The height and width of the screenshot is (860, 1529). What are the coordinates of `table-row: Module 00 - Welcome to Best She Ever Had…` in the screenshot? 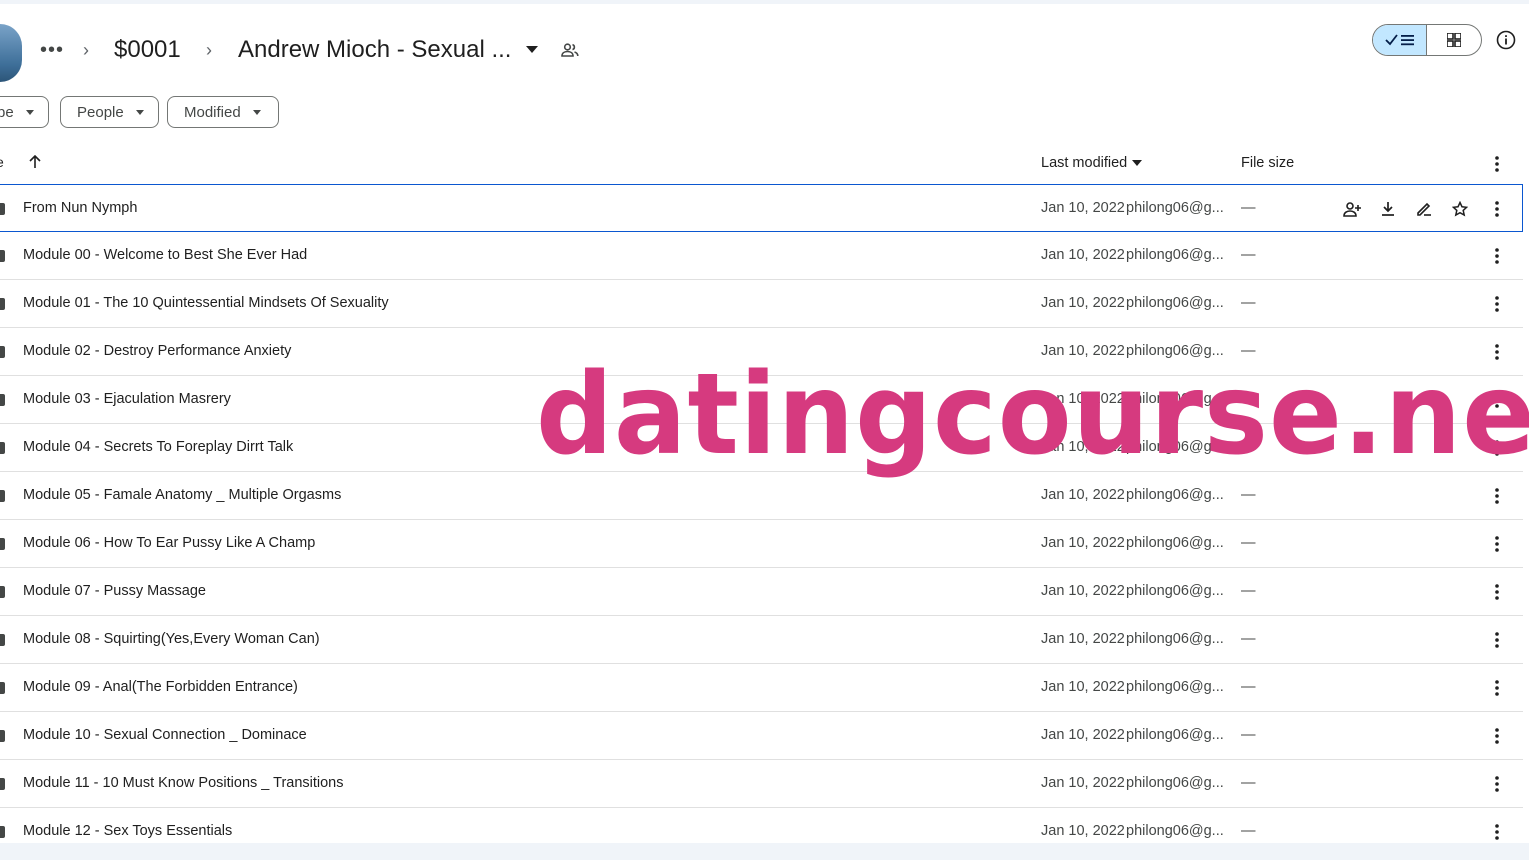 It's located at (761, 256).